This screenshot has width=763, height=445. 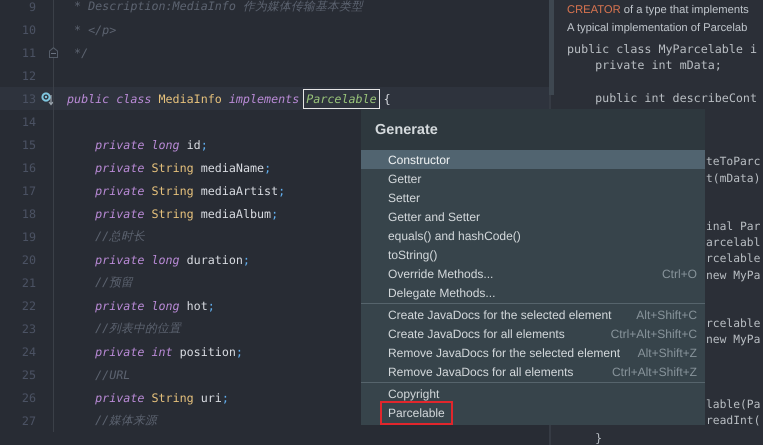 I want to click on shortcut-text: Alt+Shift+C, so click(x=666, y=315).